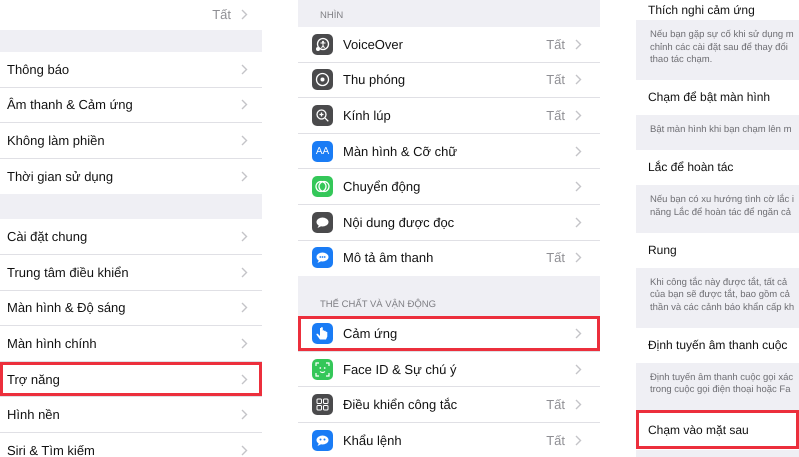 This screenshot has width=799, height=457. I want to click on setting-row: Rung, so click(717, 250).